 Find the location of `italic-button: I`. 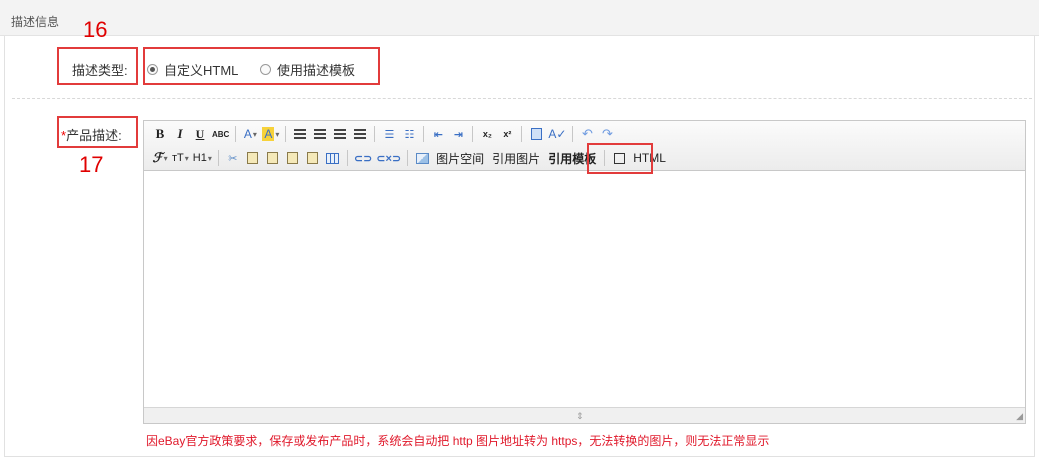

italic-button: I is located at coordinates (180, 134).